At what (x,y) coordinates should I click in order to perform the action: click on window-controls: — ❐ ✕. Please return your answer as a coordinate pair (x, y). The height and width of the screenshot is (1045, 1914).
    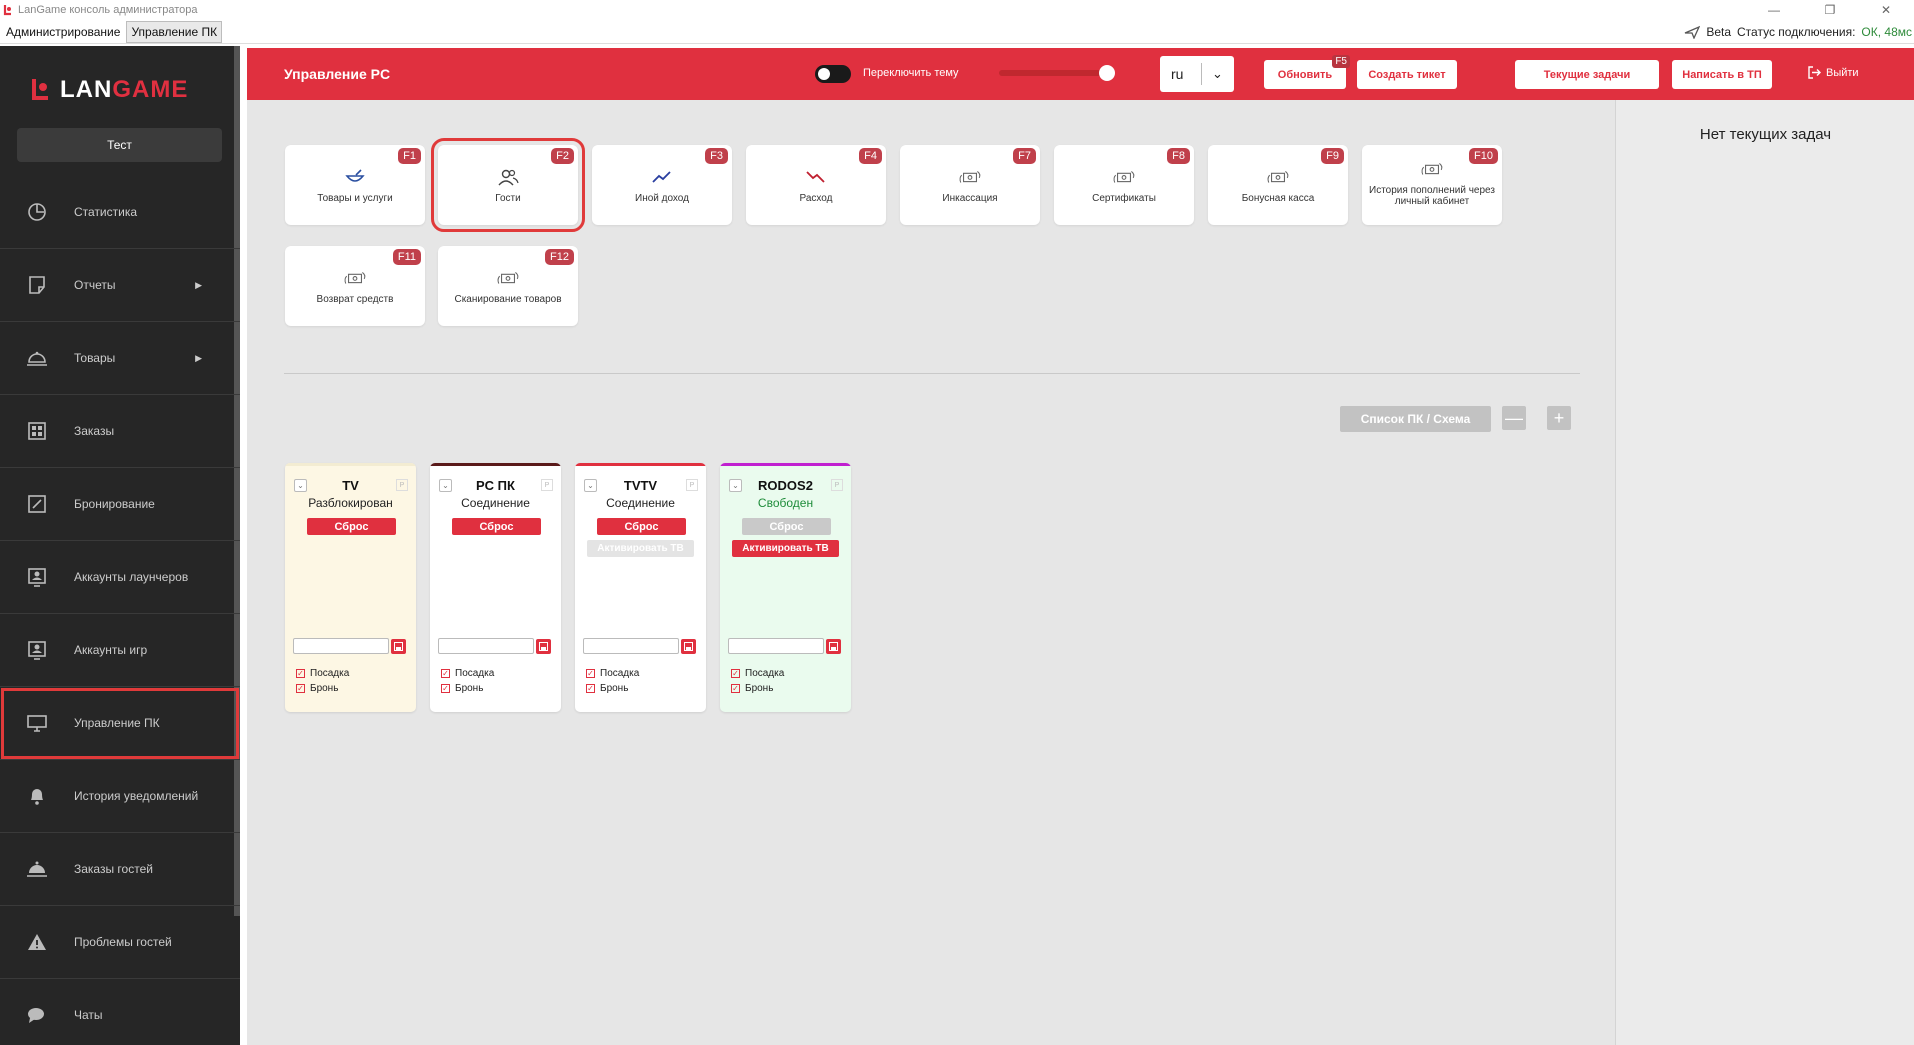
    Looking at the image, I should click on (1830, 10).